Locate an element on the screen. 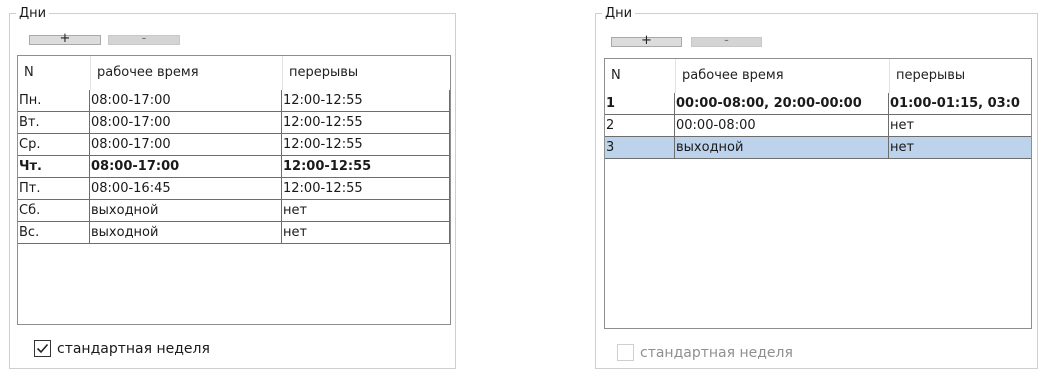 Image resolution: width=1041 pixels, height=372 pixels. checkmark-icon is located at coordinates (42, 348).